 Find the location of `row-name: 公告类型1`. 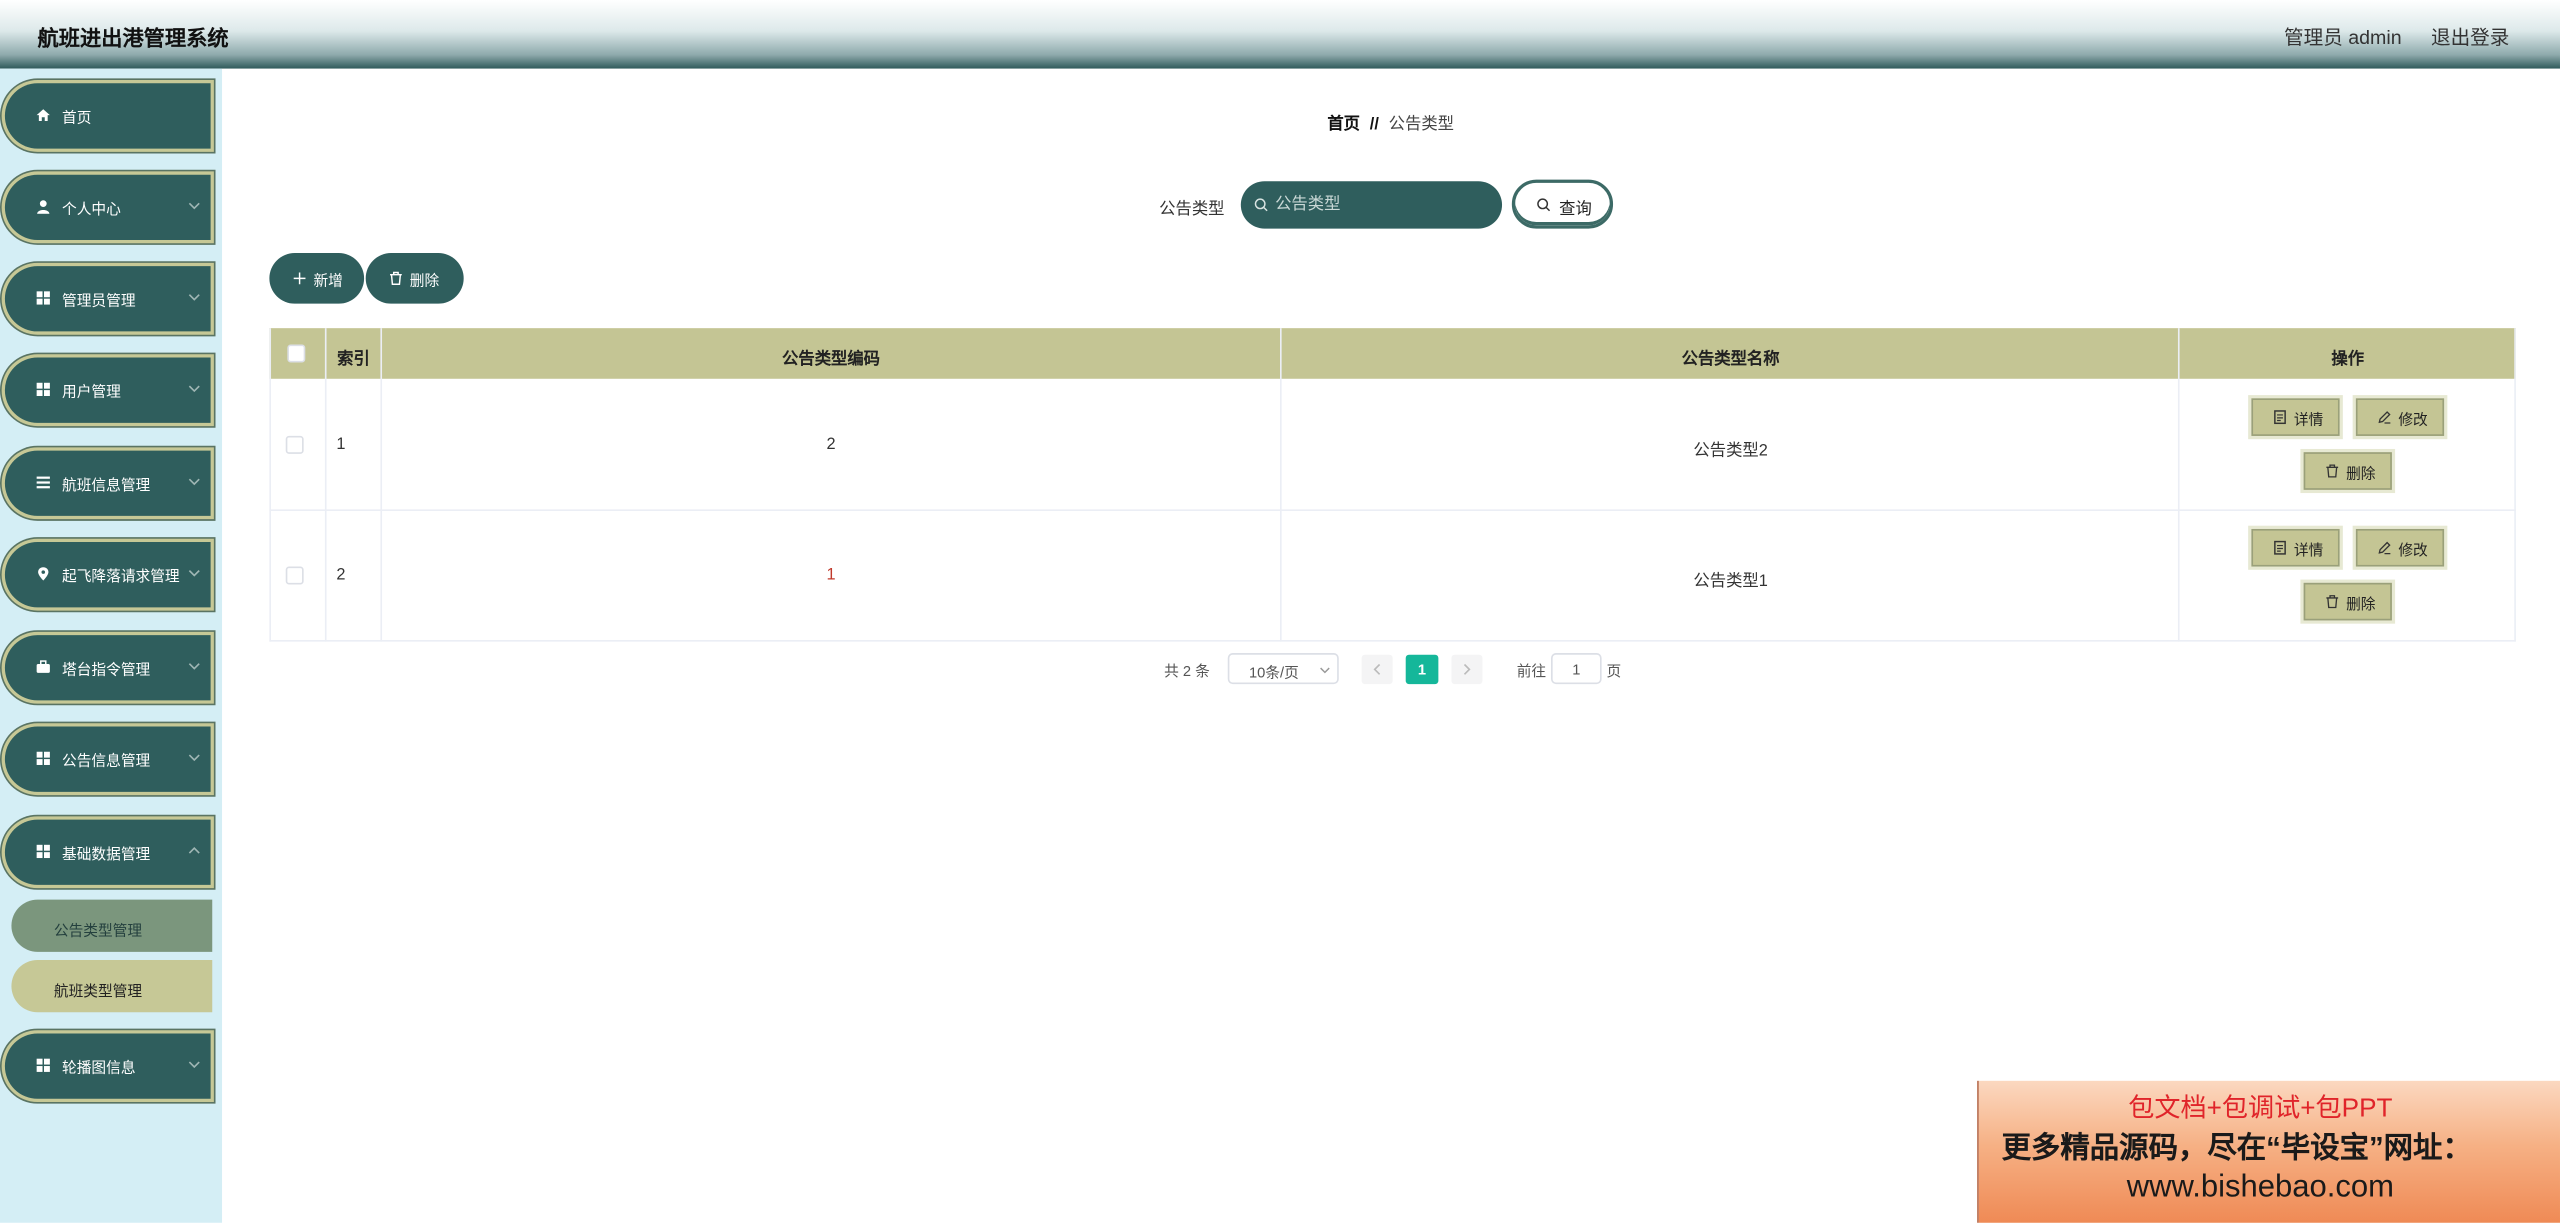

row-name: 公告类型1 is located at coordinates (1730, 582).